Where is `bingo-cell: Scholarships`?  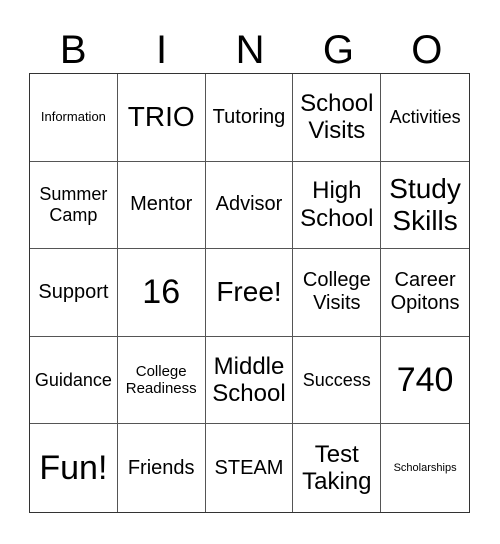
bingo-cell: Scholarships is located at coordinates (425, 468).